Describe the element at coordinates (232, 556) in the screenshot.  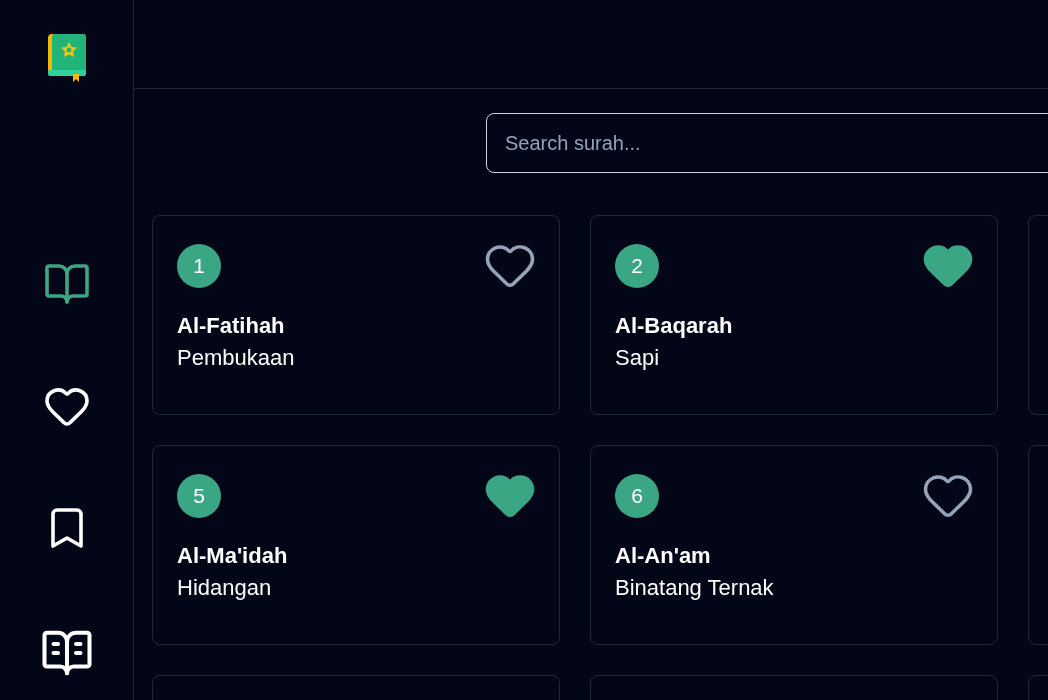
I see `surah-name: Al-Ma'idah` at that location.